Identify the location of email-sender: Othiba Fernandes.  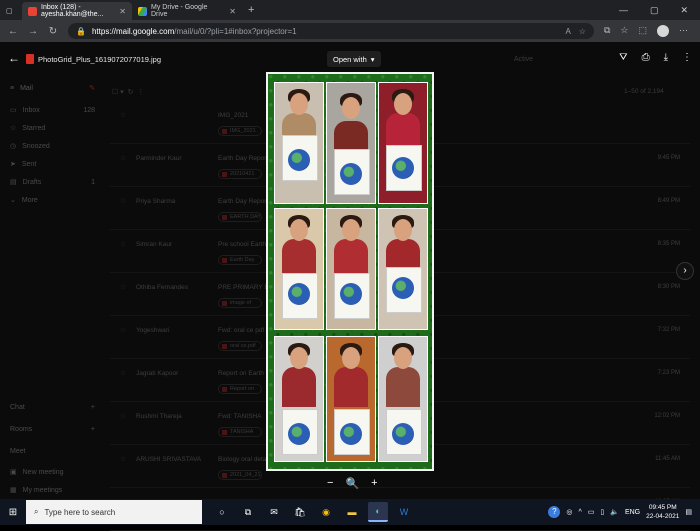
(162, 287).